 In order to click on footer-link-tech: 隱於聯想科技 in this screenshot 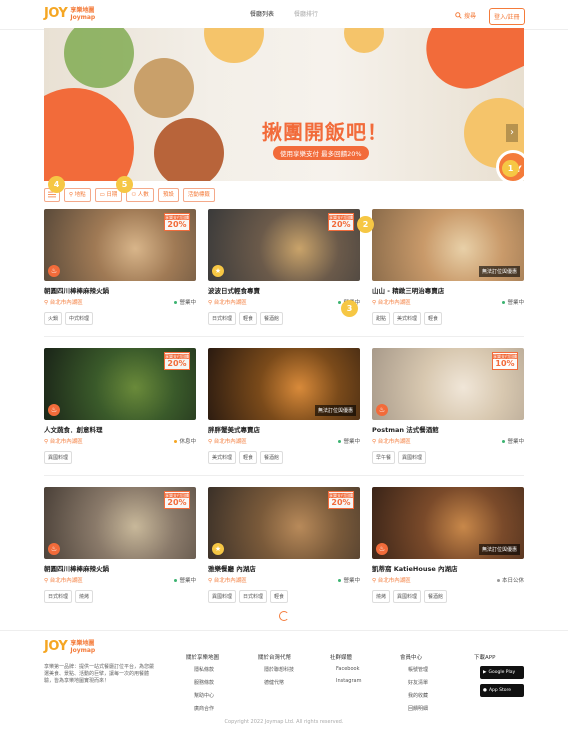, I will do `click(279, 669)`.